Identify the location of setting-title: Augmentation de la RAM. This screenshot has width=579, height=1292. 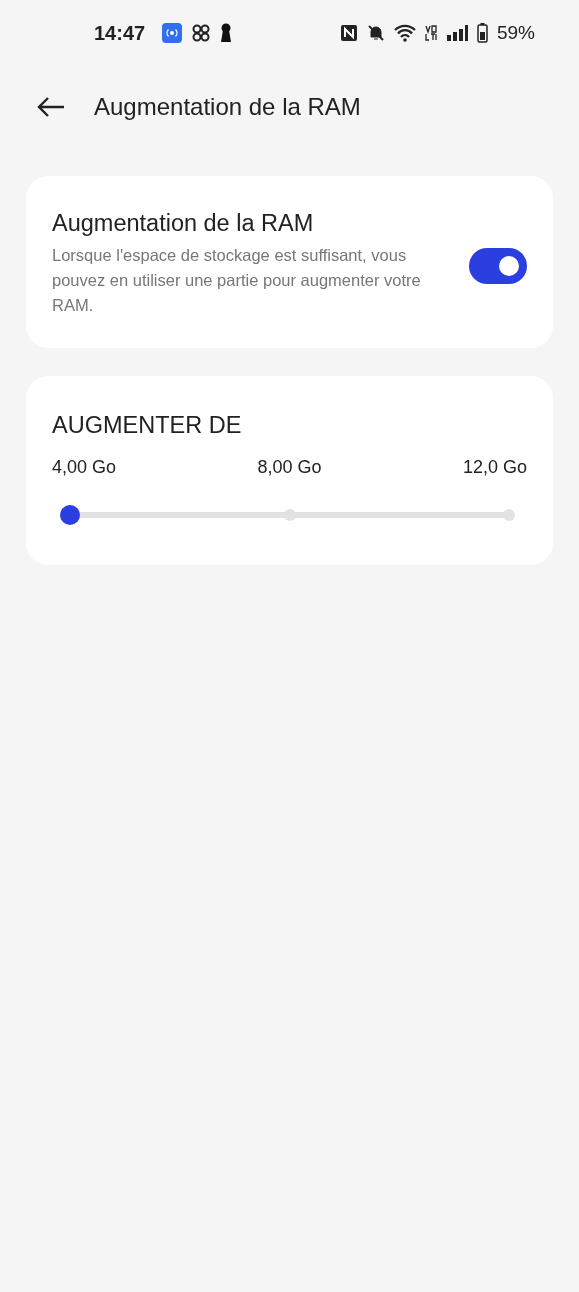
(183, 223).